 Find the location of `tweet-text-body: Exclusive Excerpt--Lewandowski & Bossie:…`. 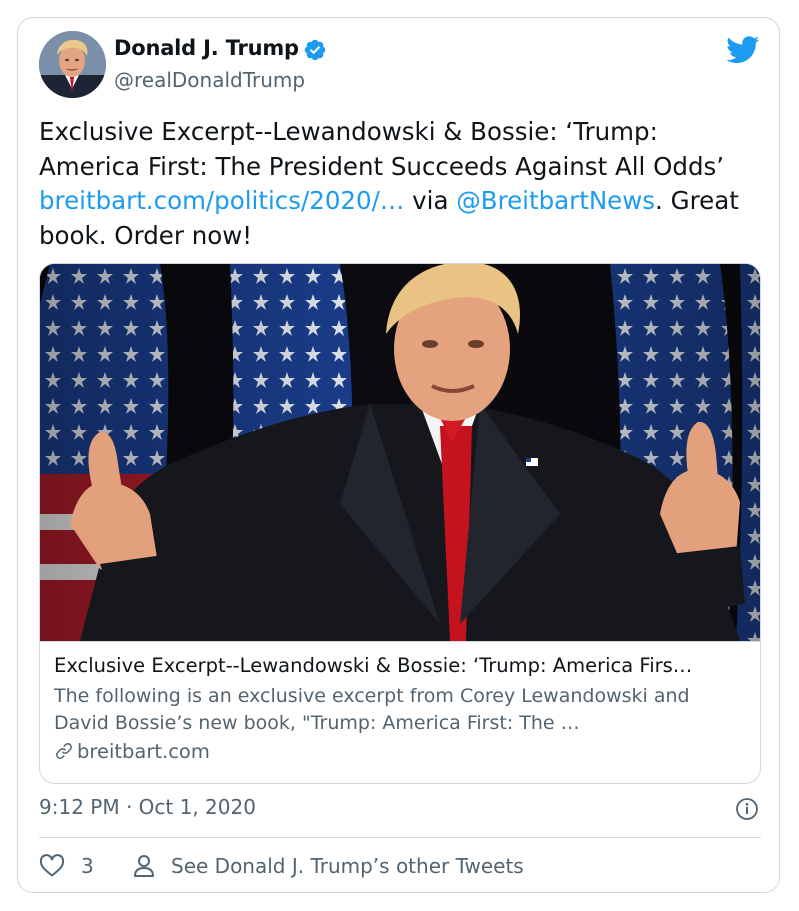

tweet-text-body: Exclusive Excerpt--Lewandowski & Bossie:… is located at coordinates (382, 149).